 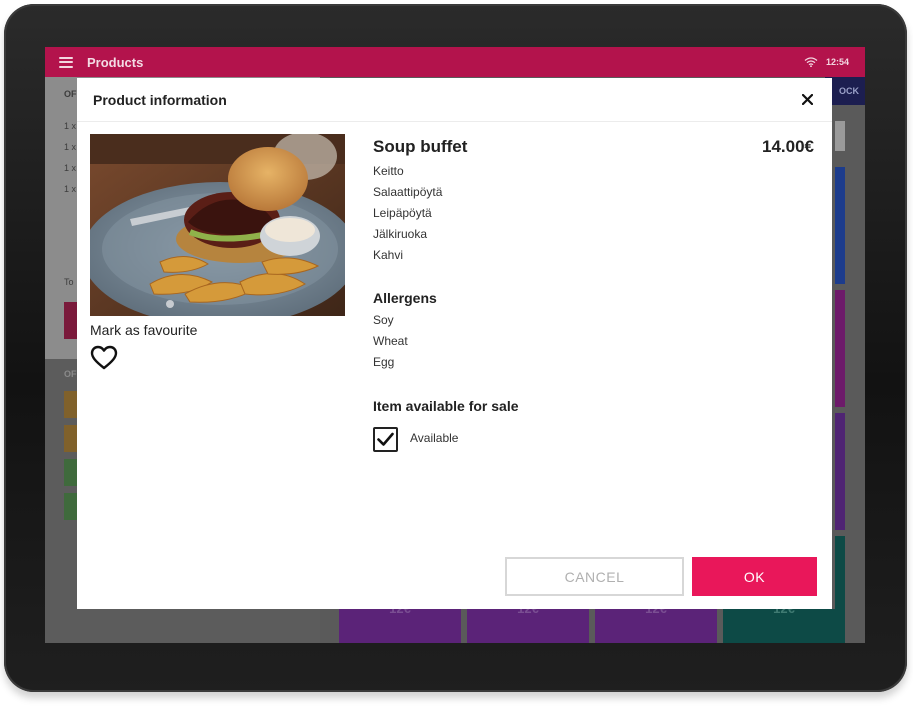 What do you see at coordinates (66, 62) in the screenshot?
I see `menu-icon` at bounding box center [66, 62].